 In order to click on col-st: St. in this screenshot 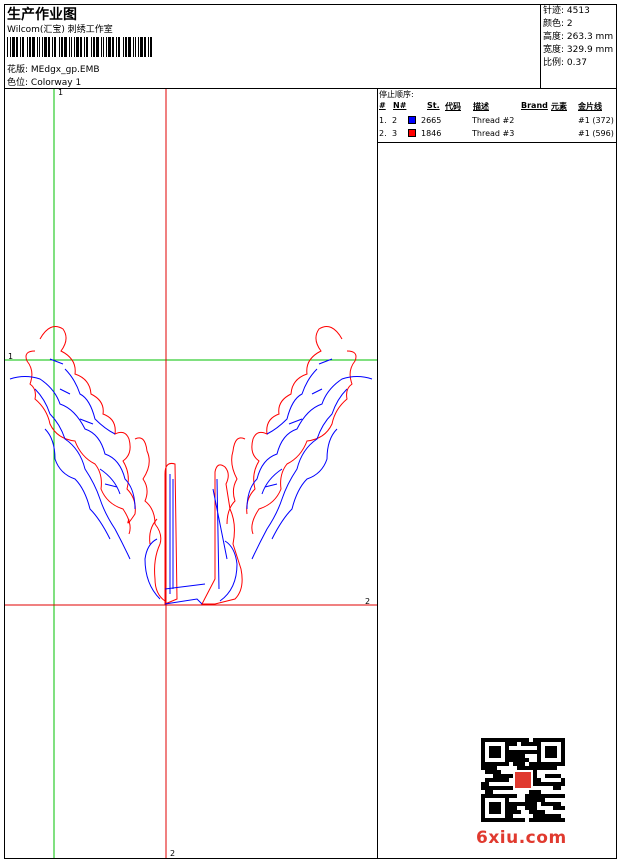, I will do `click(433, 105)`.